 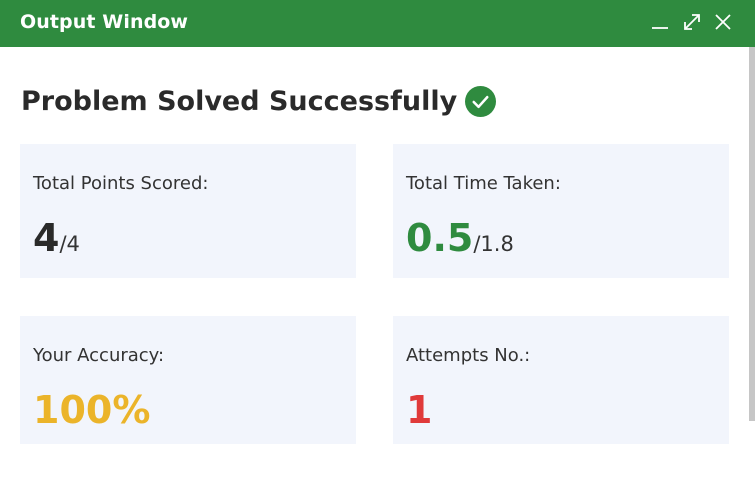 I want to click on points-value-group: 4/4, so click(x=56, y=238).